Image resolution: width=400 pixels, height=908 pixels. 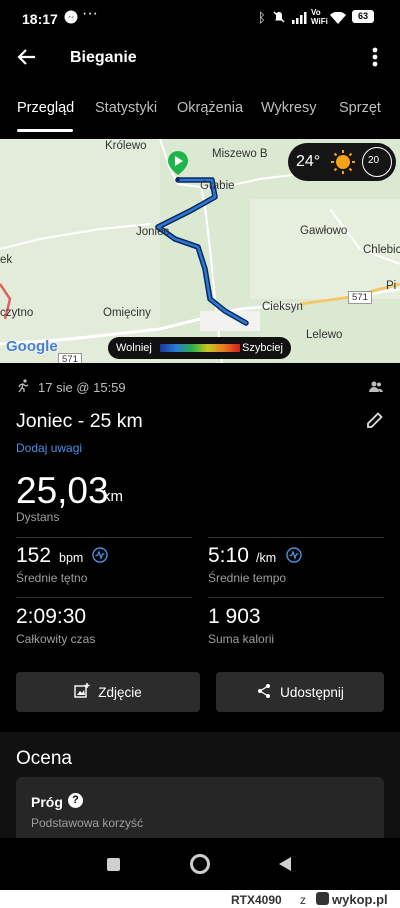 What do you see at coordinates (126, 108) in the screenshot?
I see `tab-statistics: Statystyki` at bounding box center [126, 108].